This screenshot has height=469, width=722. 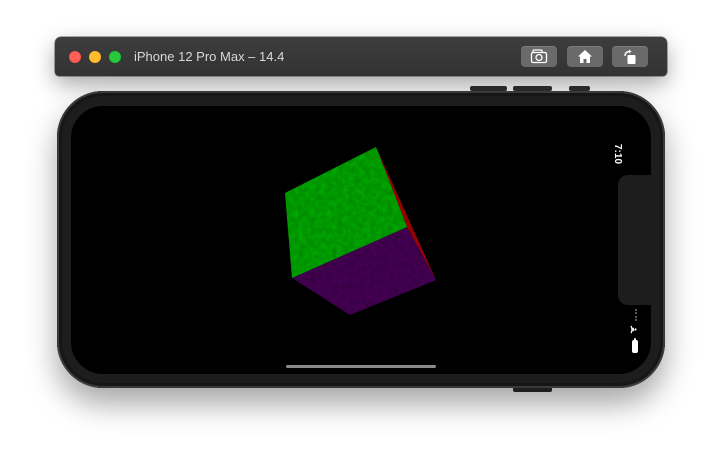 What do you see at coordinates (636, 315) in the screenshot?
I see `cellular-signal-icon` at bounding box center [636, 315].